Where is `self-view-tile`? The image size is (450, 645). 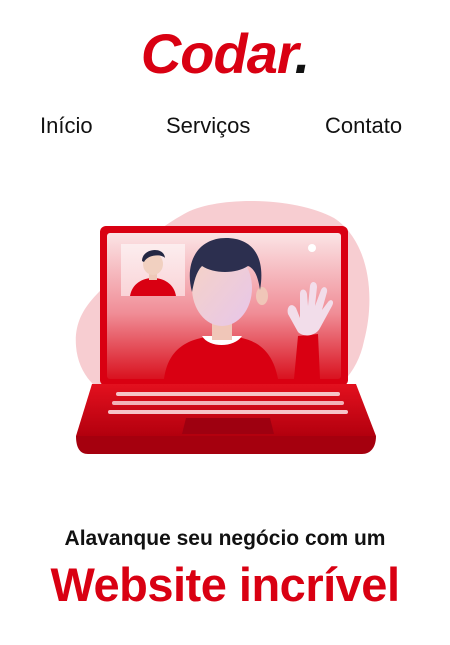 self-view-tile is located at coordinates (153, 270).